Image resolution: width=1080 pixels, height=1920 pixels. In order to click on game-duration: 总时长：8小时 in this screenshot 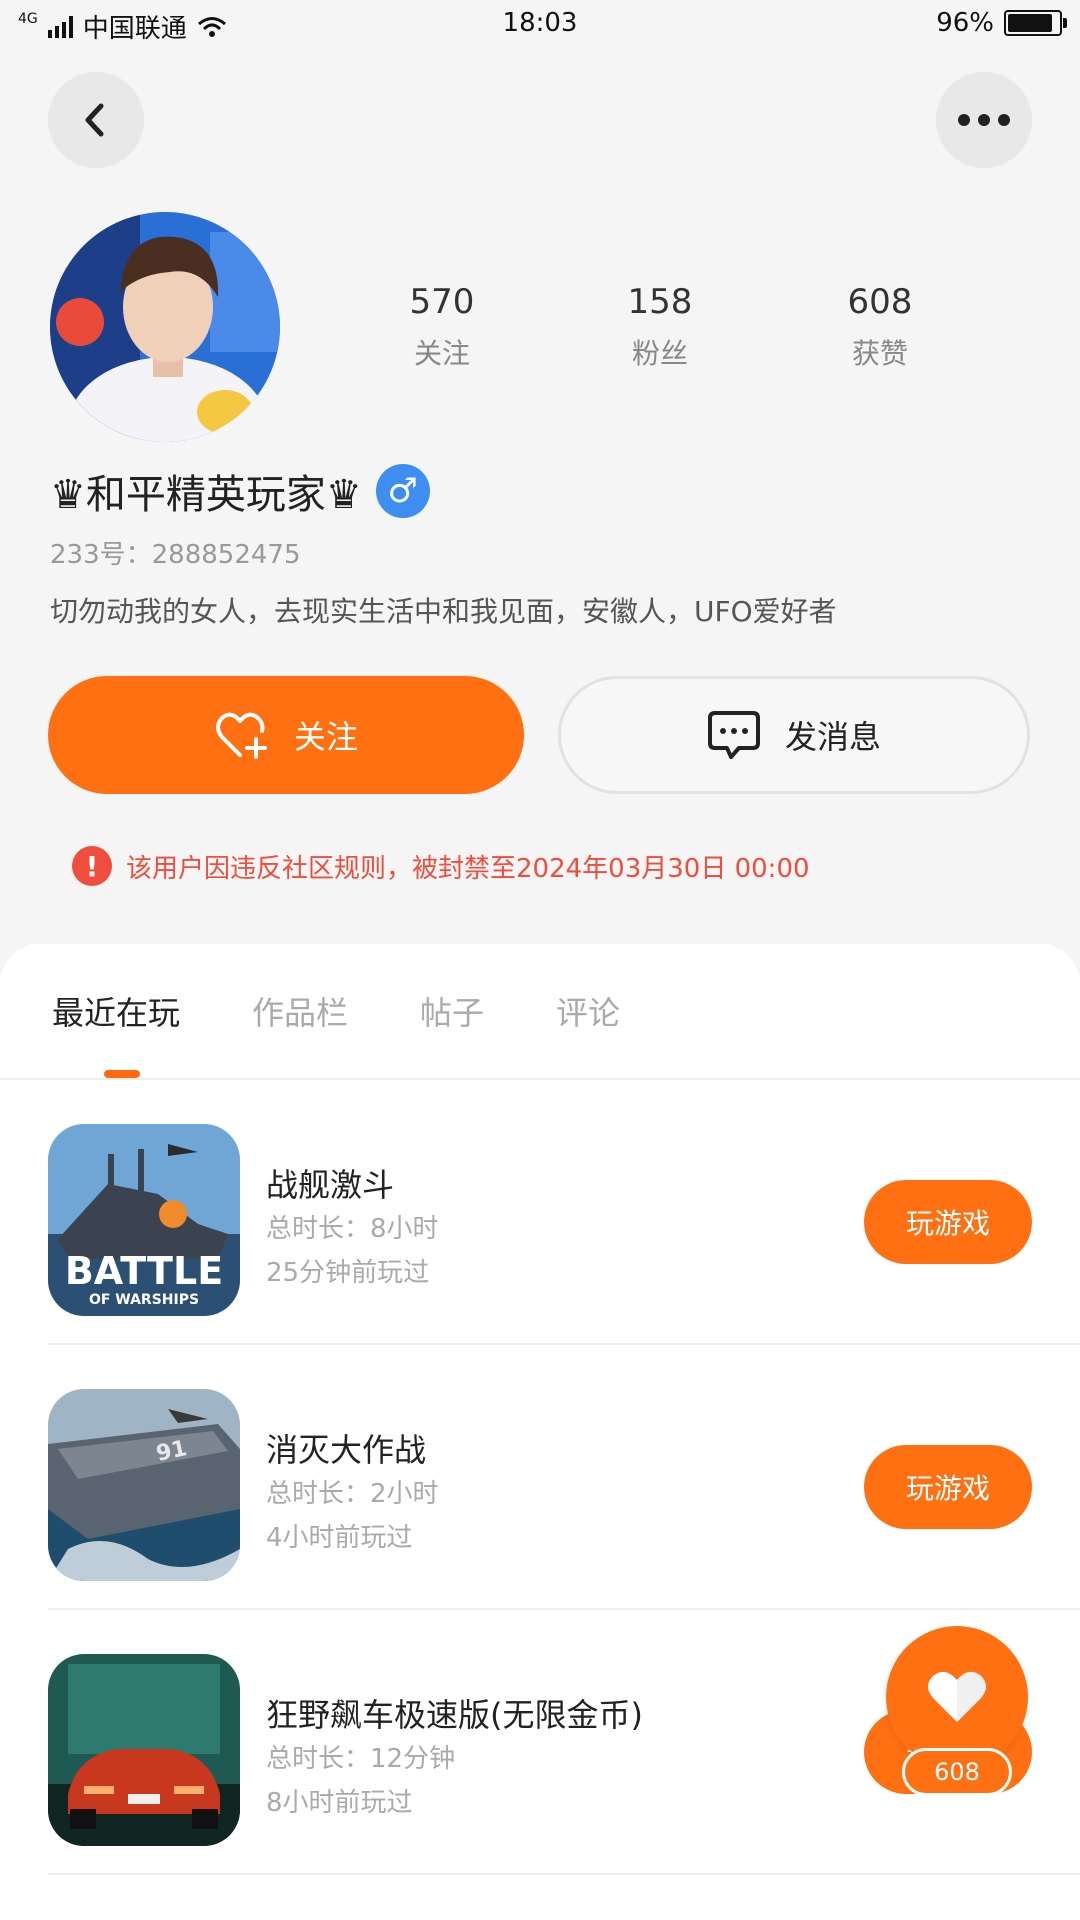, I will do `click(352, 1229)`.